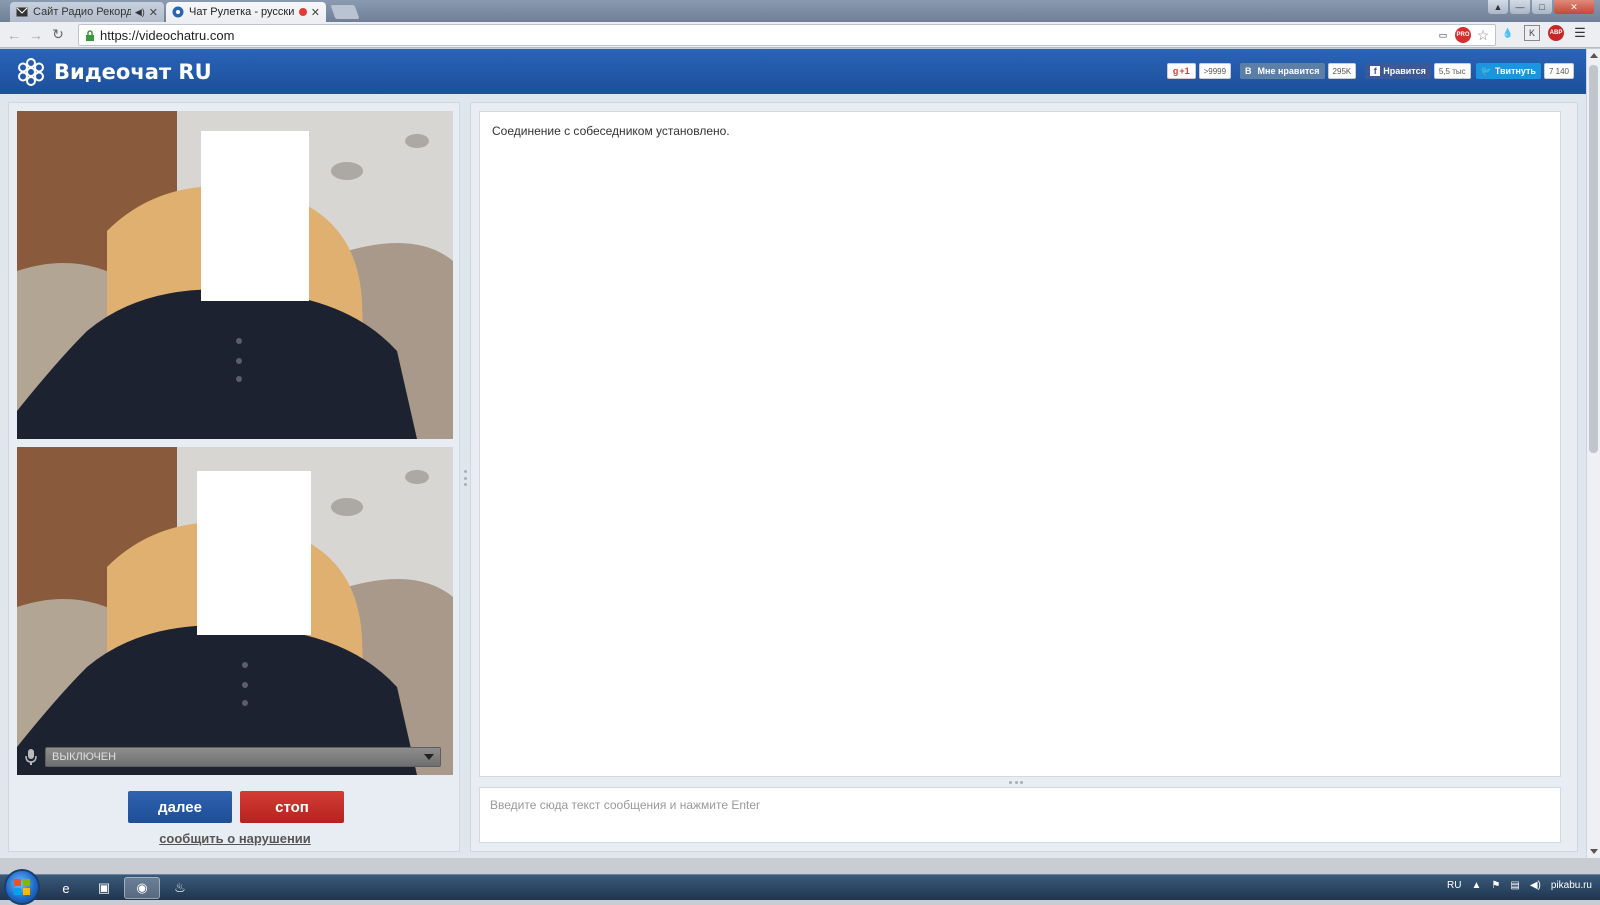 The height and width of the screenshot is (905, 1600). Describe the element at coordinates (1532, 33) in the screenshot. I see `k-extension-icon: K` at that location.